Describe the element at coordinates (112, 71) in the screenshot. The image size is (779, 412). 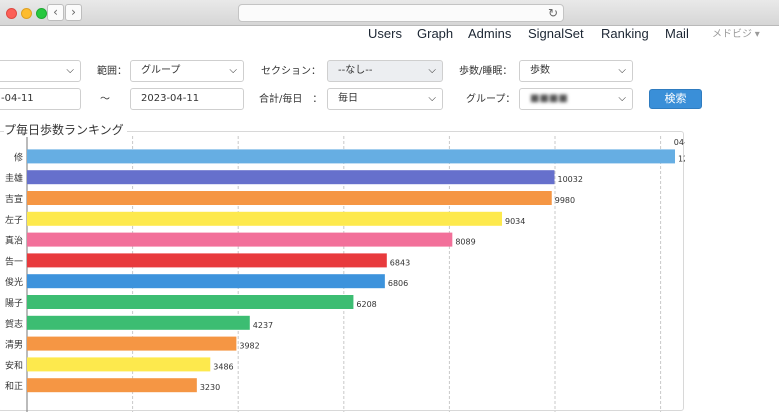
I see `range-label: 範囲：` at that location.